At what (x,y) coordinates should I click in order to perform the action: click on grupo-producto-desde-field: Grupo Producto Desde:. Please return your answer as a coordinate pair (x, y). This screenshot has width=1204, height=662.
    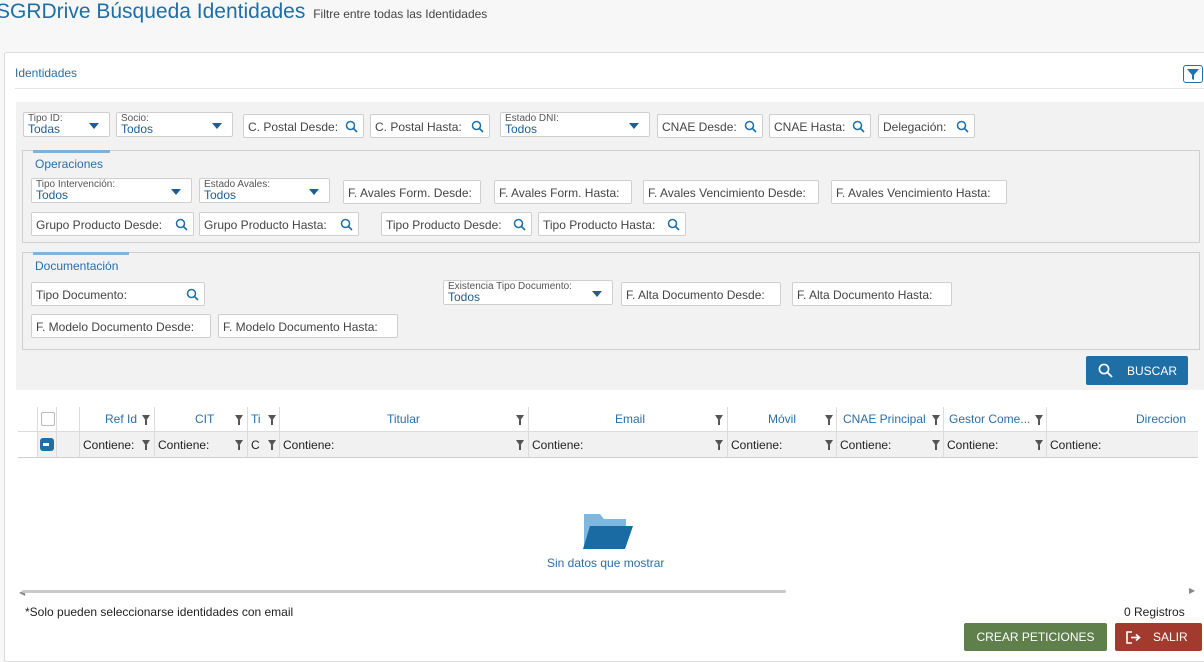
    Looking at the image, I should click on (112, 224).